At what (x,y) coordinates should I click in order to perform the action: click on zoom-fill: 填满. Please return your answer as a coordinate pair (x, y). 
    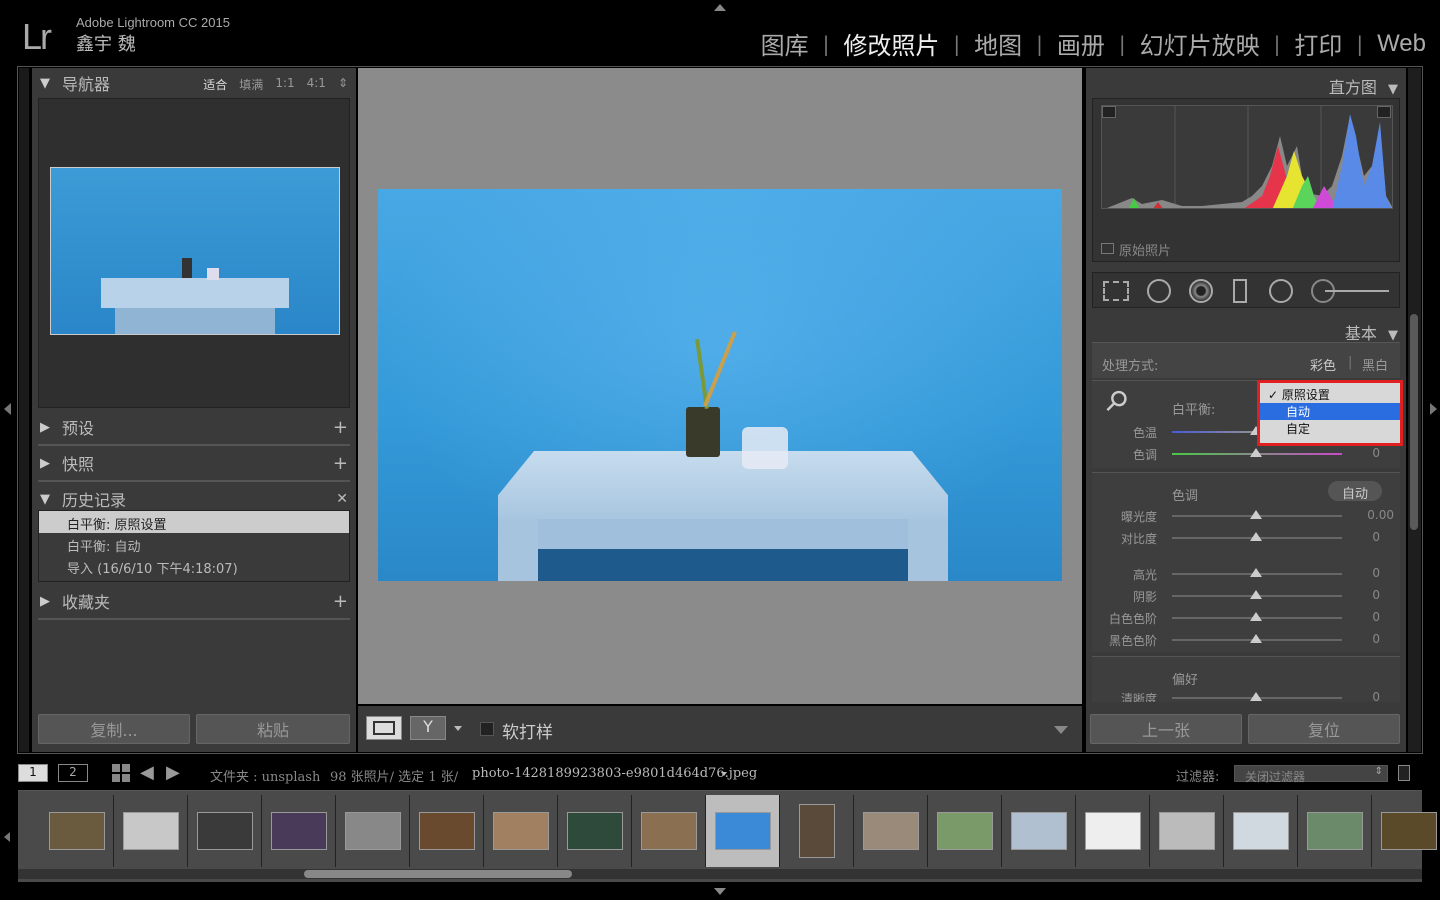
    Looking at the image, I should click on (251, 84).